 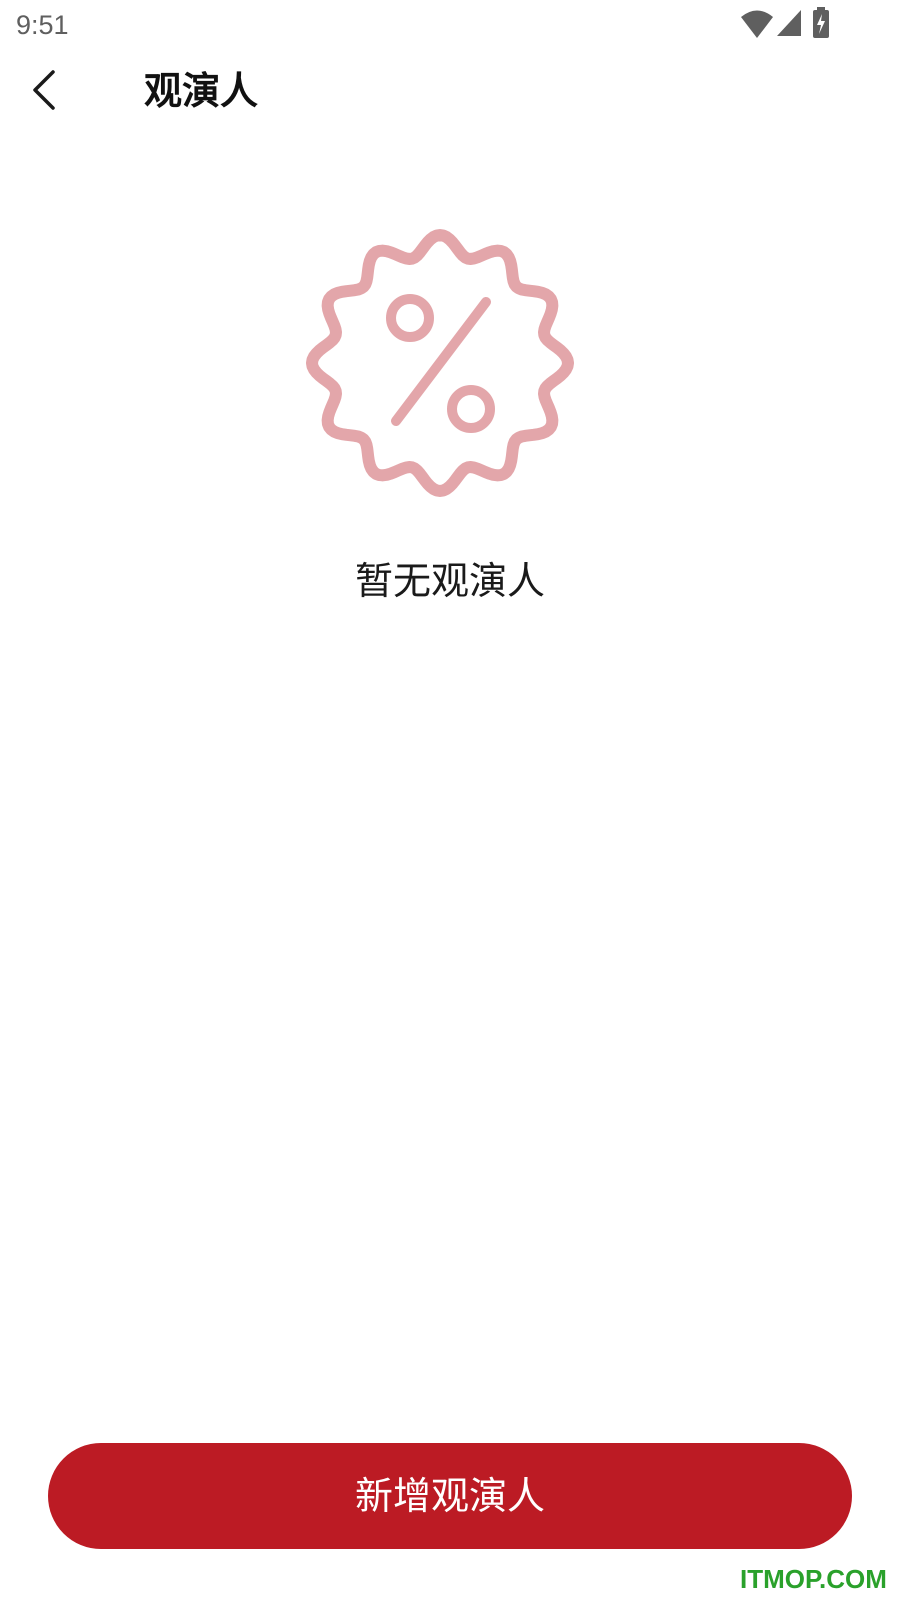 What do you see at coordinates (757, 24) in the screenshot?
I see `wifi-icon` at bounding box center [757, 24].